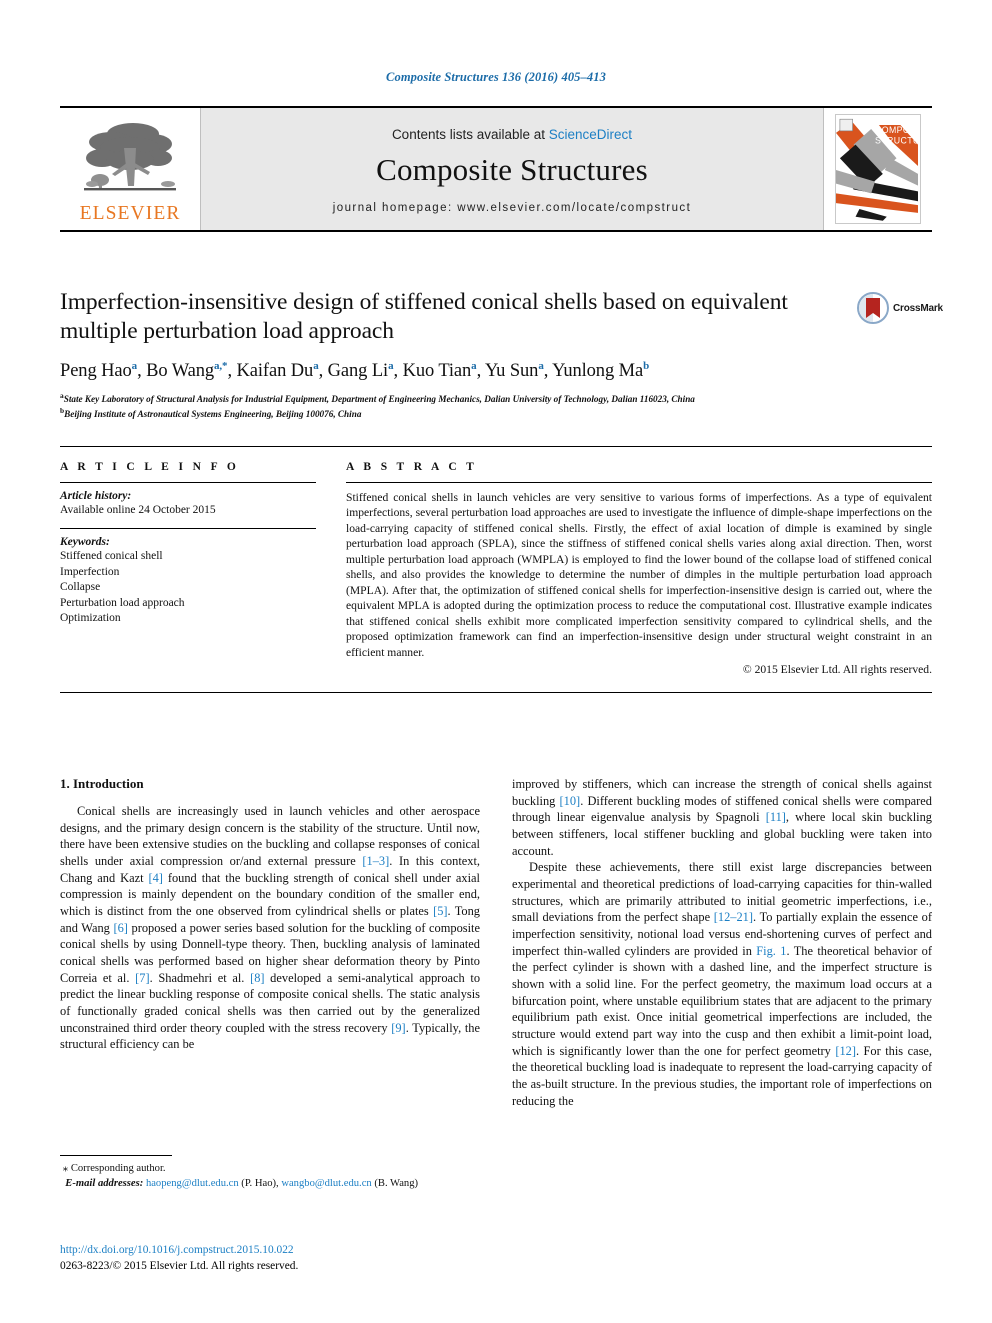 The image size is (992, 1323). Describe the element at coordinates (102, 783) in the screenshot. I see `section-heading-introduction: 1. Introduction` at that location.